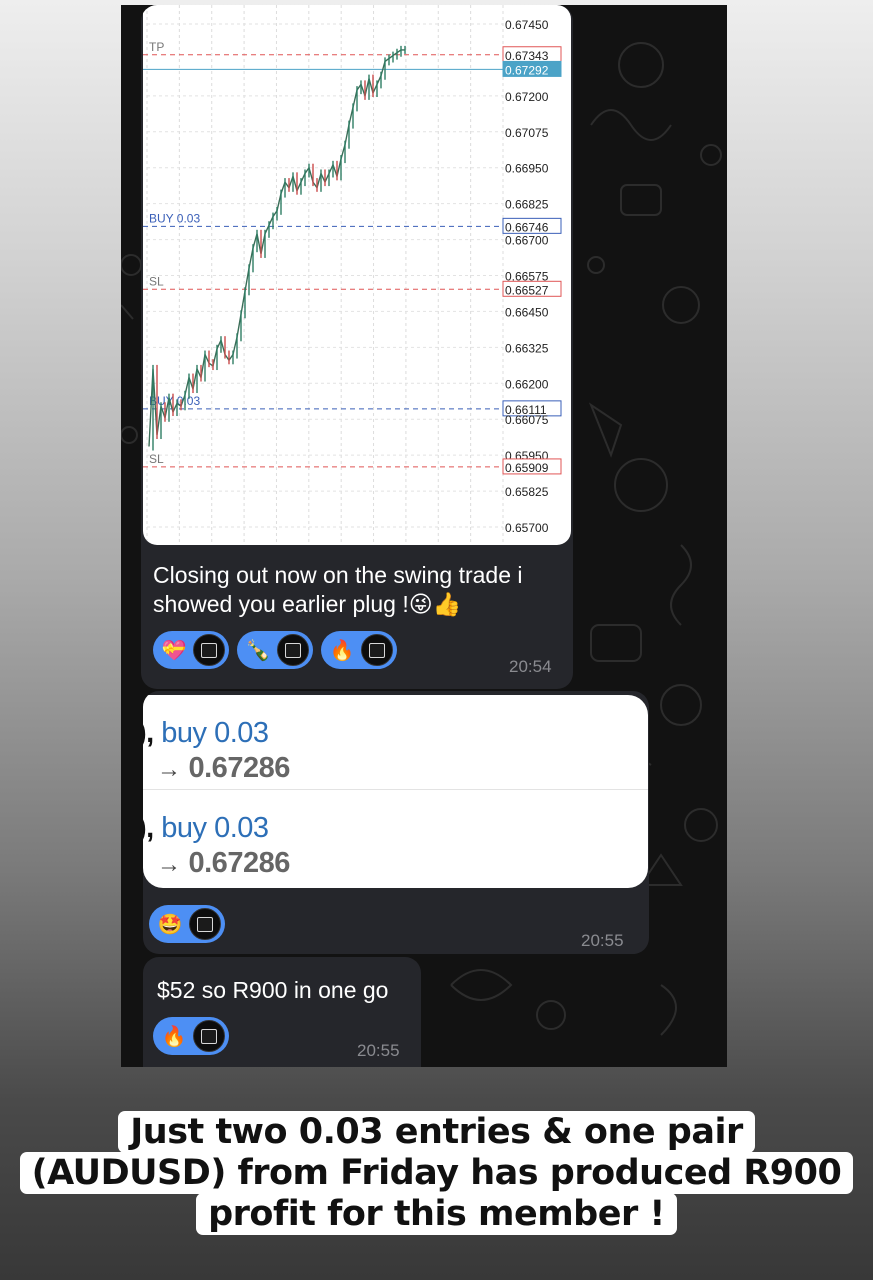 The height and width of the screenshot is (1280, 873). I want to click on price-axis-label: 0.66746, so click(527, 227).